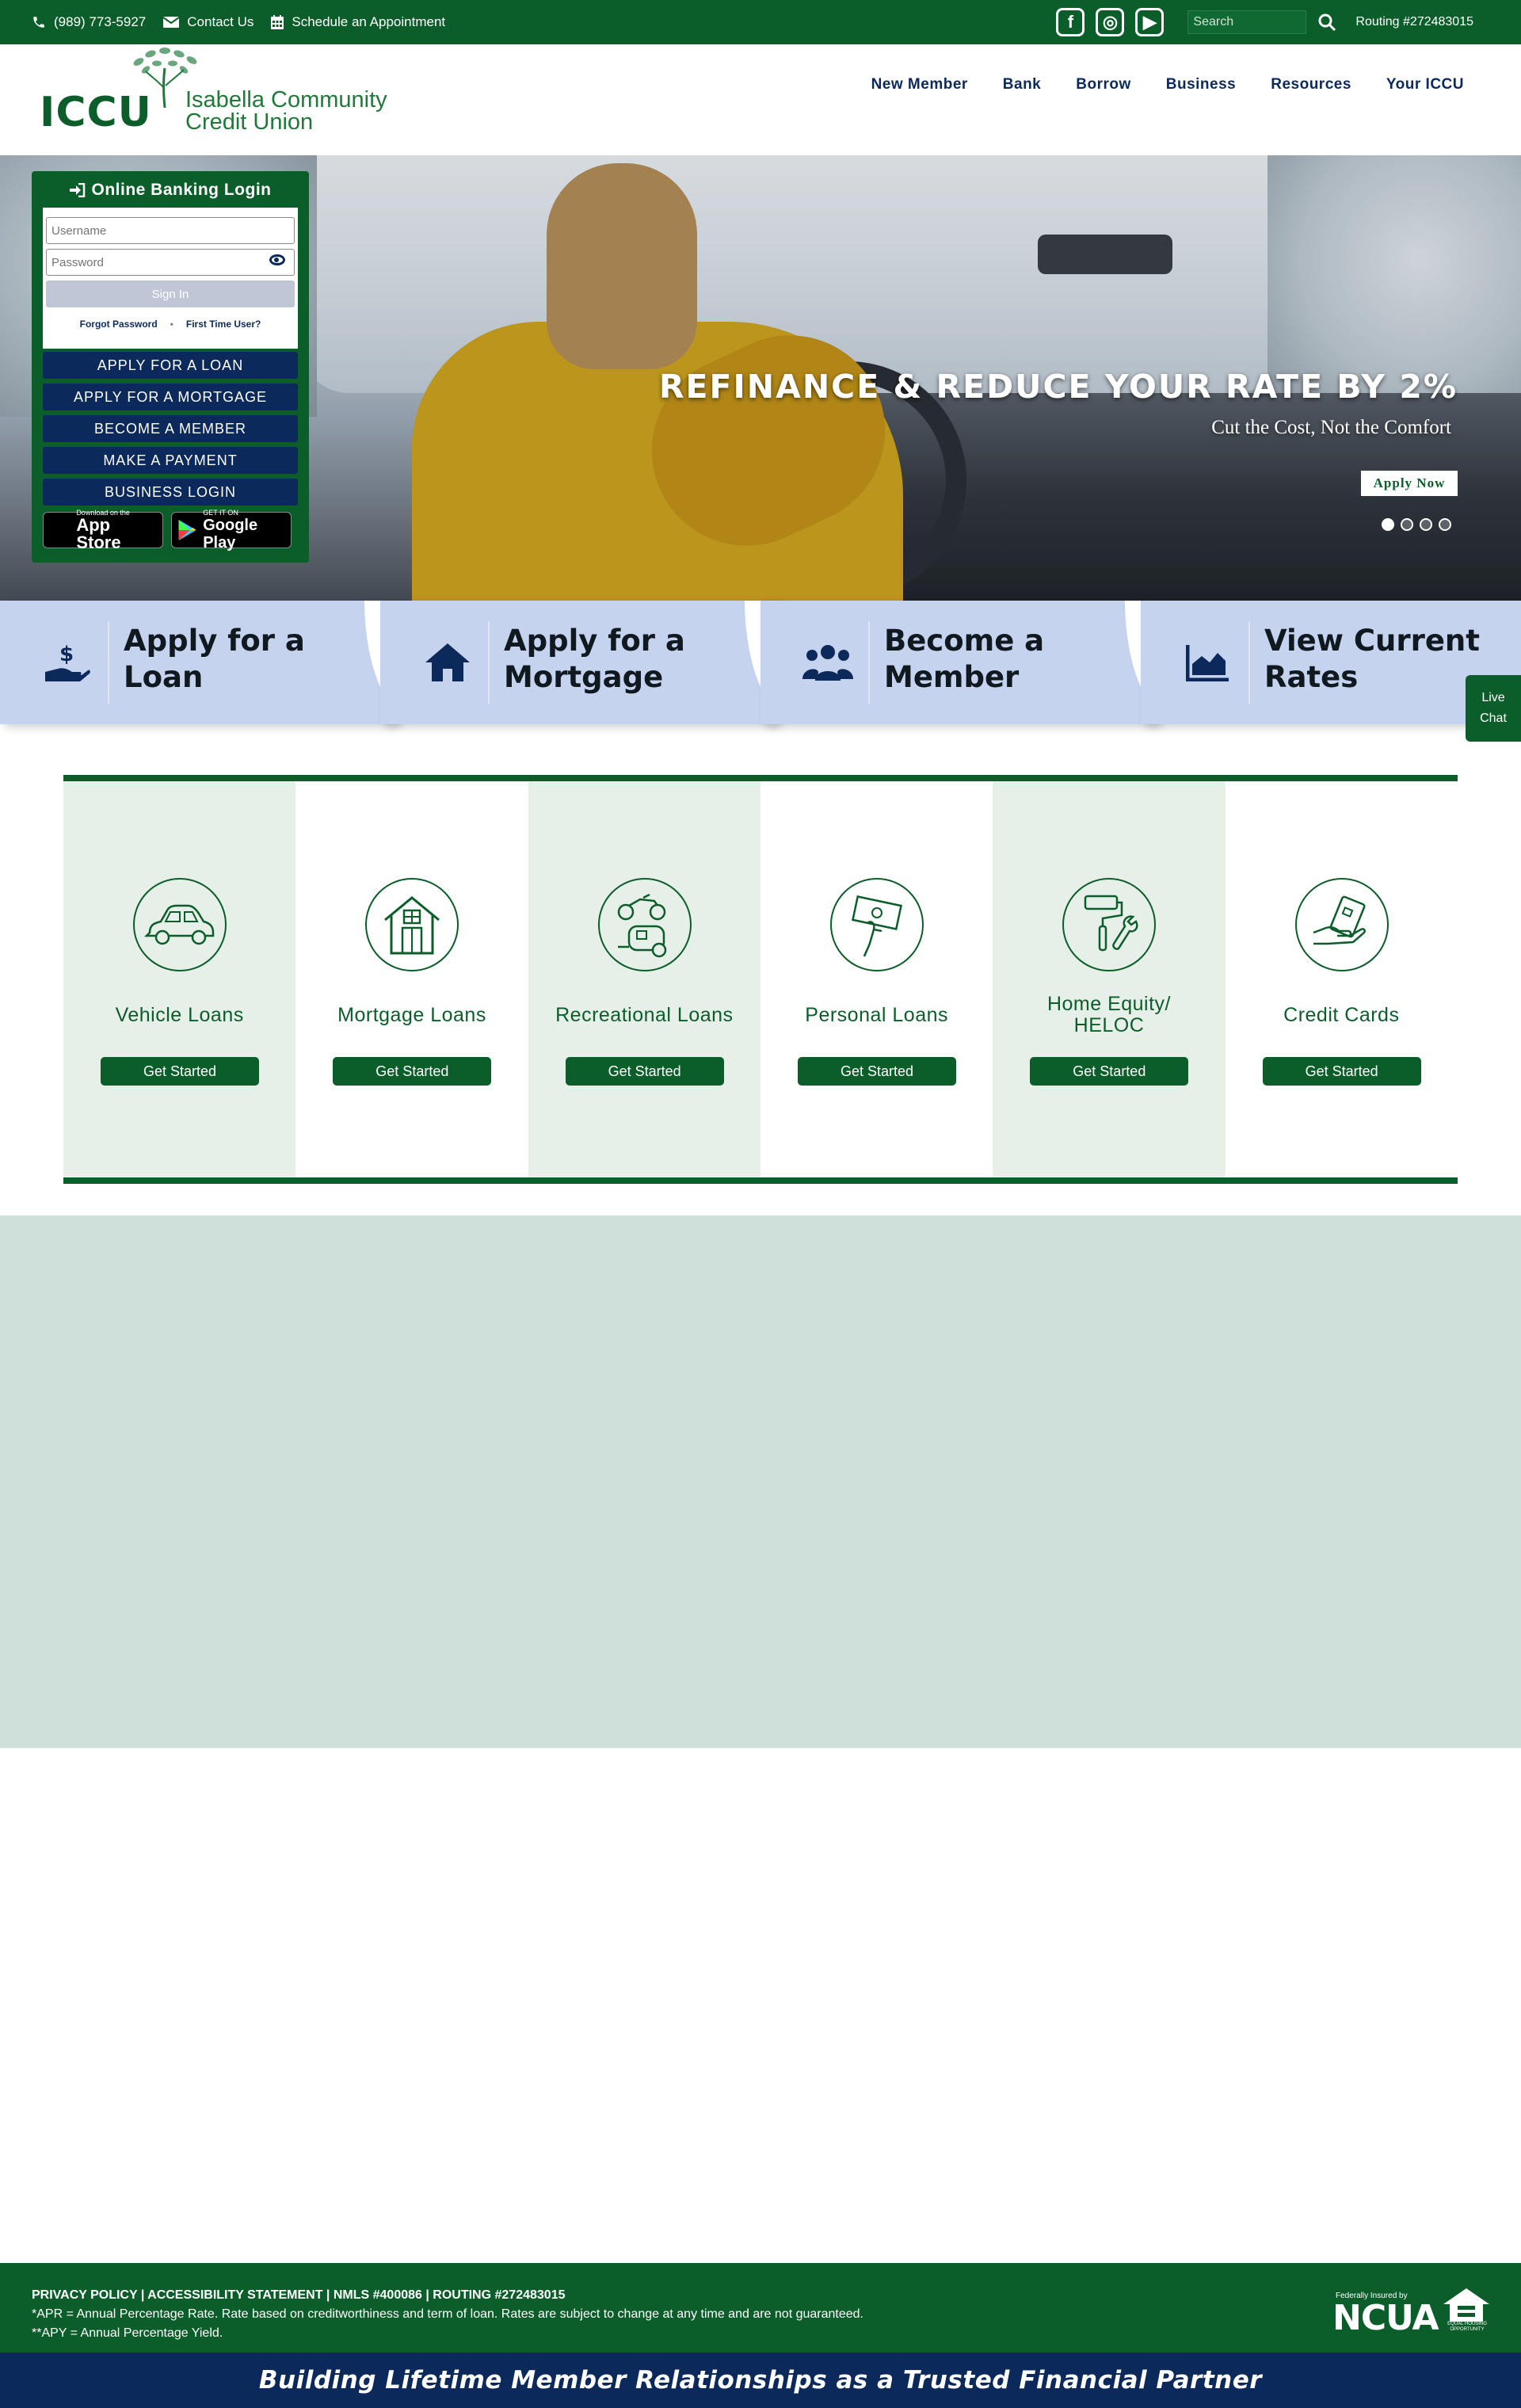 This screenshot has height=2408, width=1521. What do you see at coordinates (170, 230) in the screenshot?
I see `username-field` at bounding box center [170, 230].